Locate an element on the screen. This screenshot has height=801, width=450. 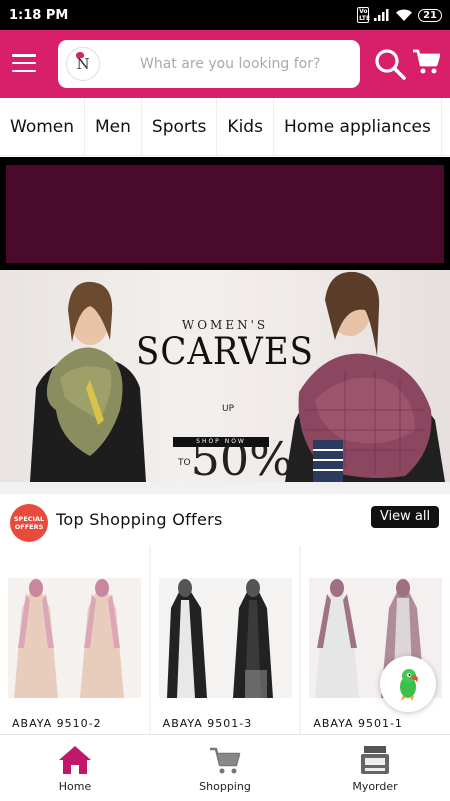
special-offers-badge: SPECIAL OFFERS is located at coordinates (29, 523).